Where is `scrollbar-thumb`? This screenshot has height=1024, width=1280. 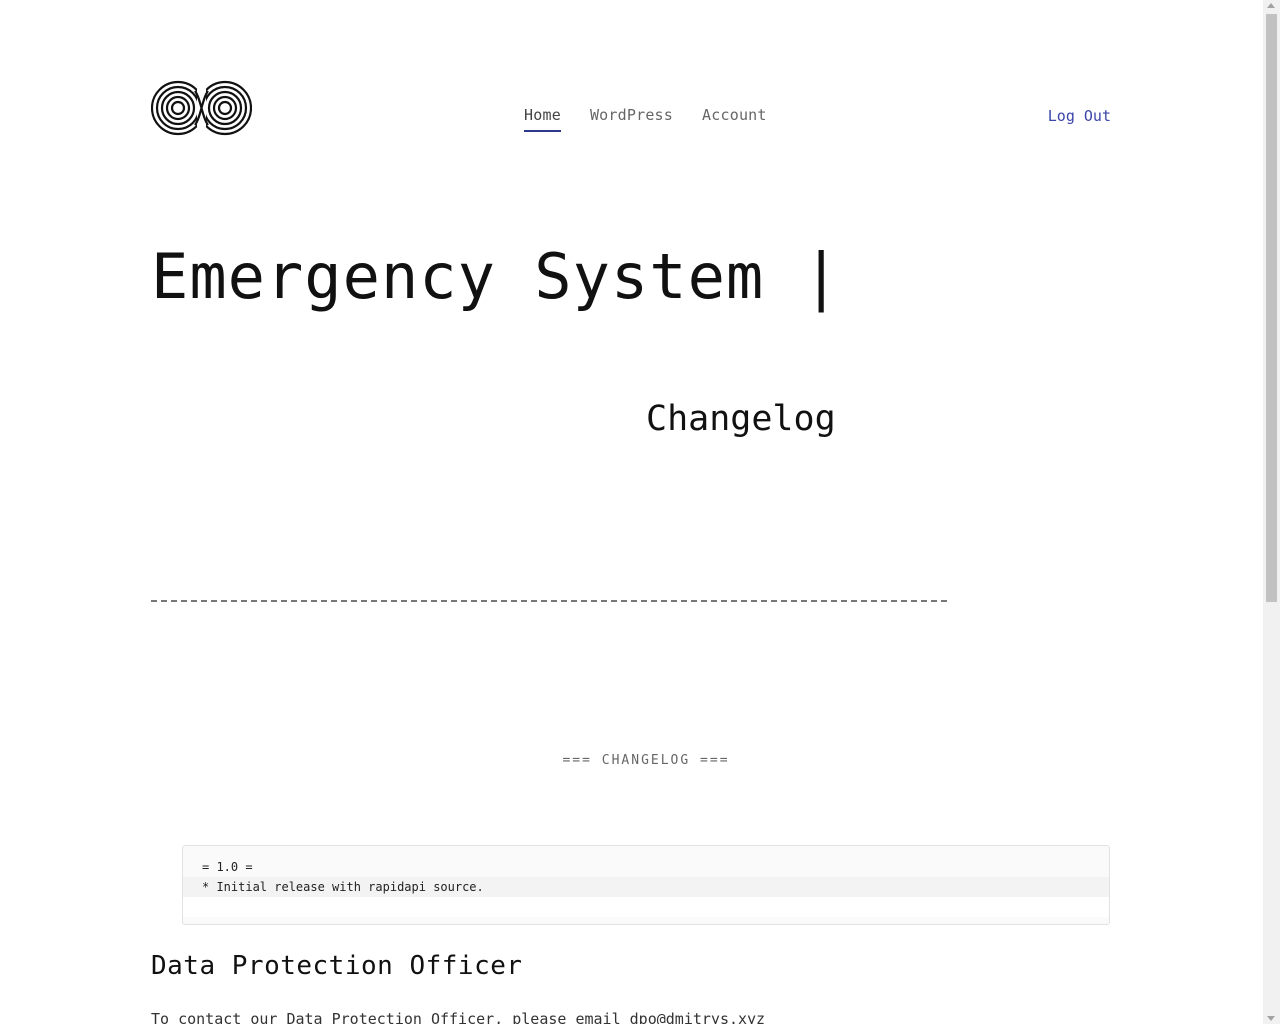 scrollbar-thumb is located at coordinates (1271, 308).